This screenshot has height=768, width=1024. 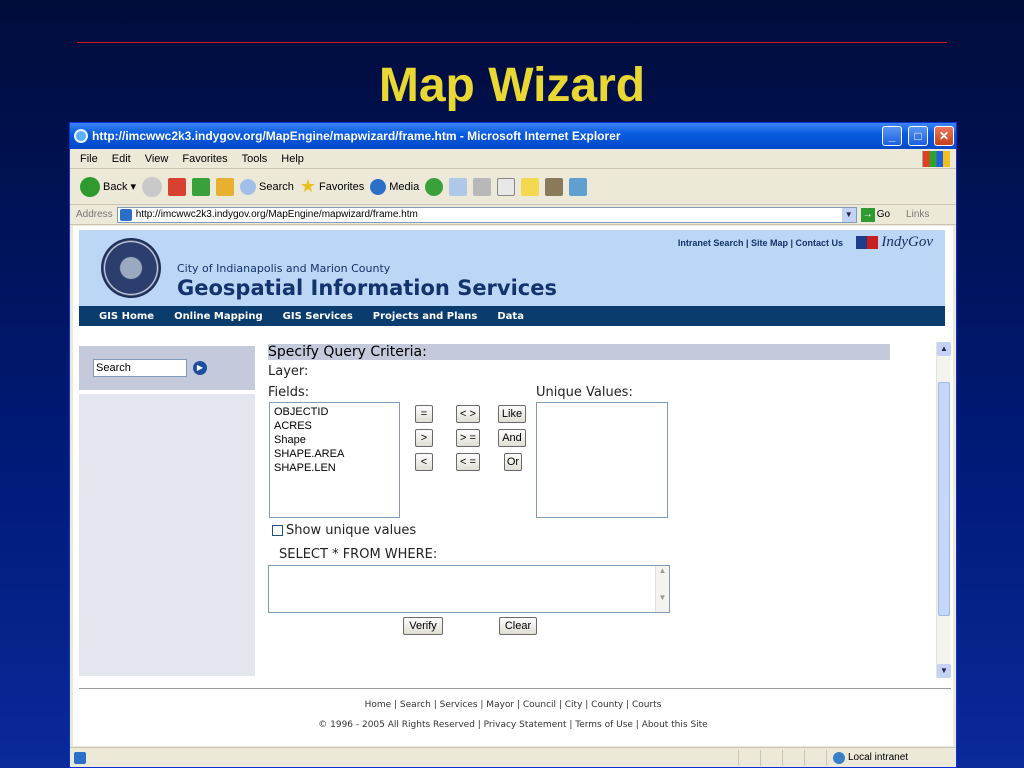 What do you see at coordinates (394, 186) in the screenshot?
I see `media-button: Media` at bounding box center [394, 186].